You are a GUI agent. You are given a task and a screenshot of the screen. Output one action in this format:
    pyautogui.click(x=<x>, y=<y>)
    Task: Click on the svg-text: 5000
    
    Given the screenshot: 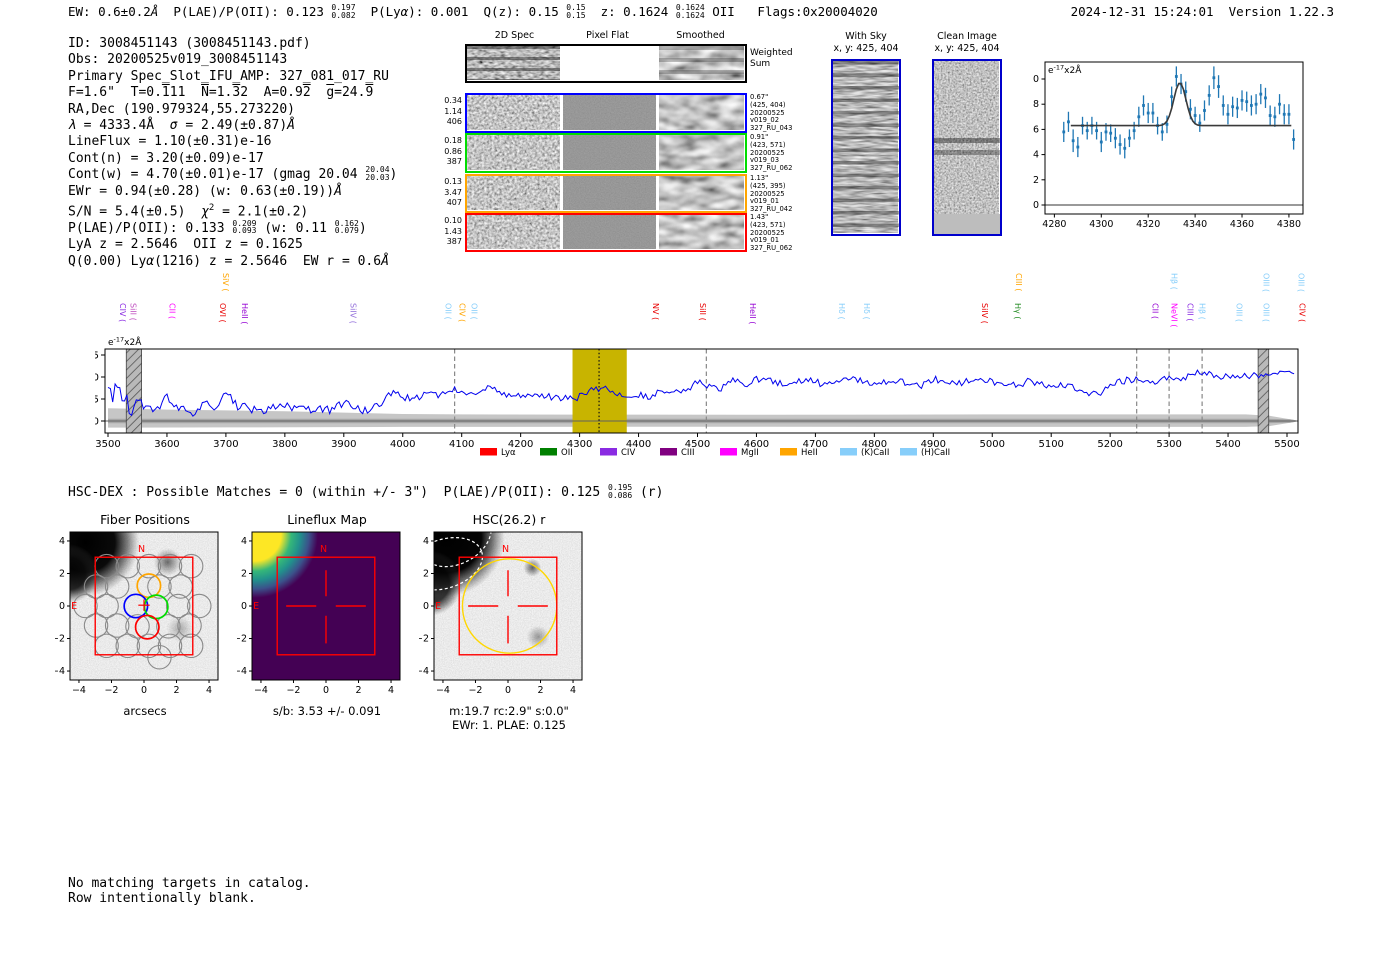 What is the action you would take?
    pyautogui.click(x=992, y=444)
    